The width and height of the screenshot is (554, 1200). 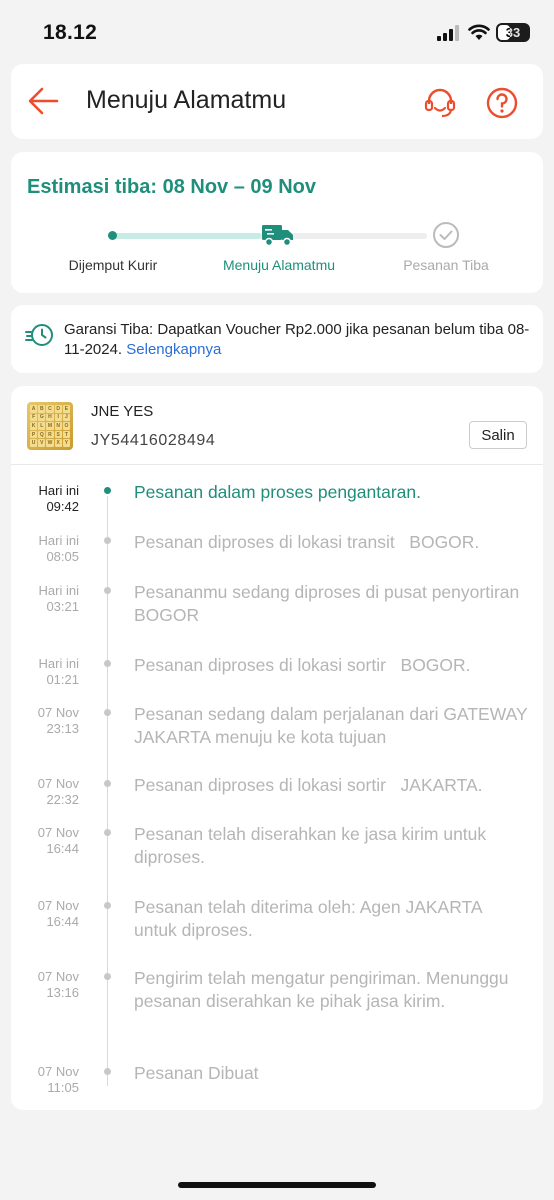 I want to click on timeline-event-text: Pesanan diproses di lokasi sortir BOGOR., so click(x=302, y=665).